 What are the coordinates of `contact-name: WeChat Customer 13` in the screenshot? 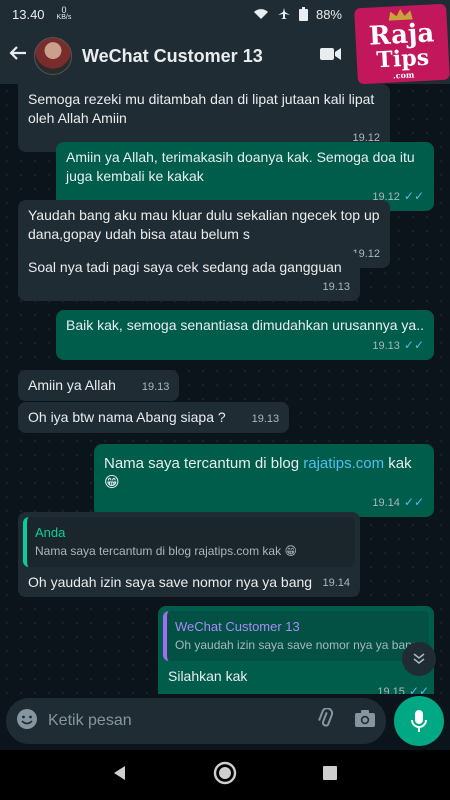 It's located at (172, 56).